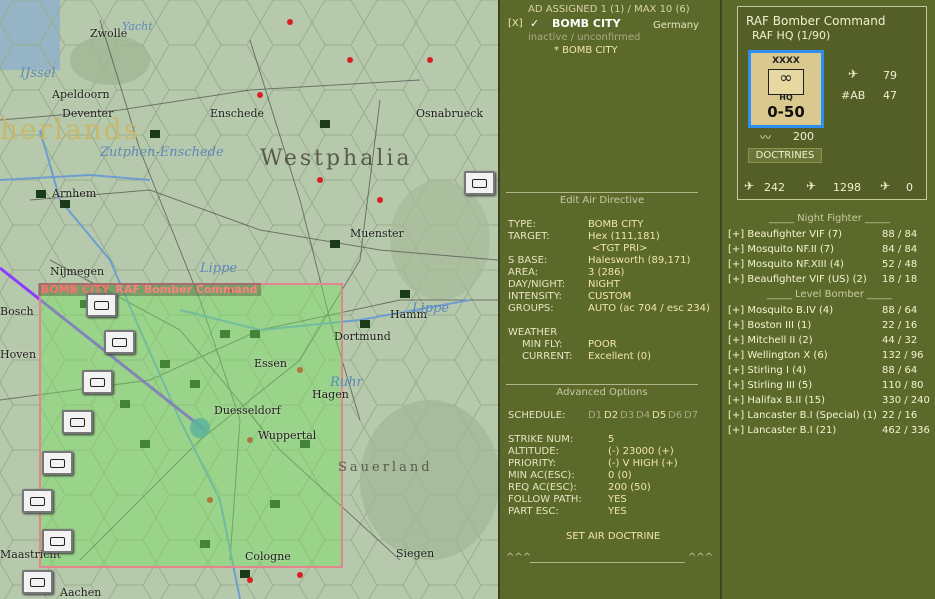  I want to click on adv-value: 0 (0), so click(620, 475).